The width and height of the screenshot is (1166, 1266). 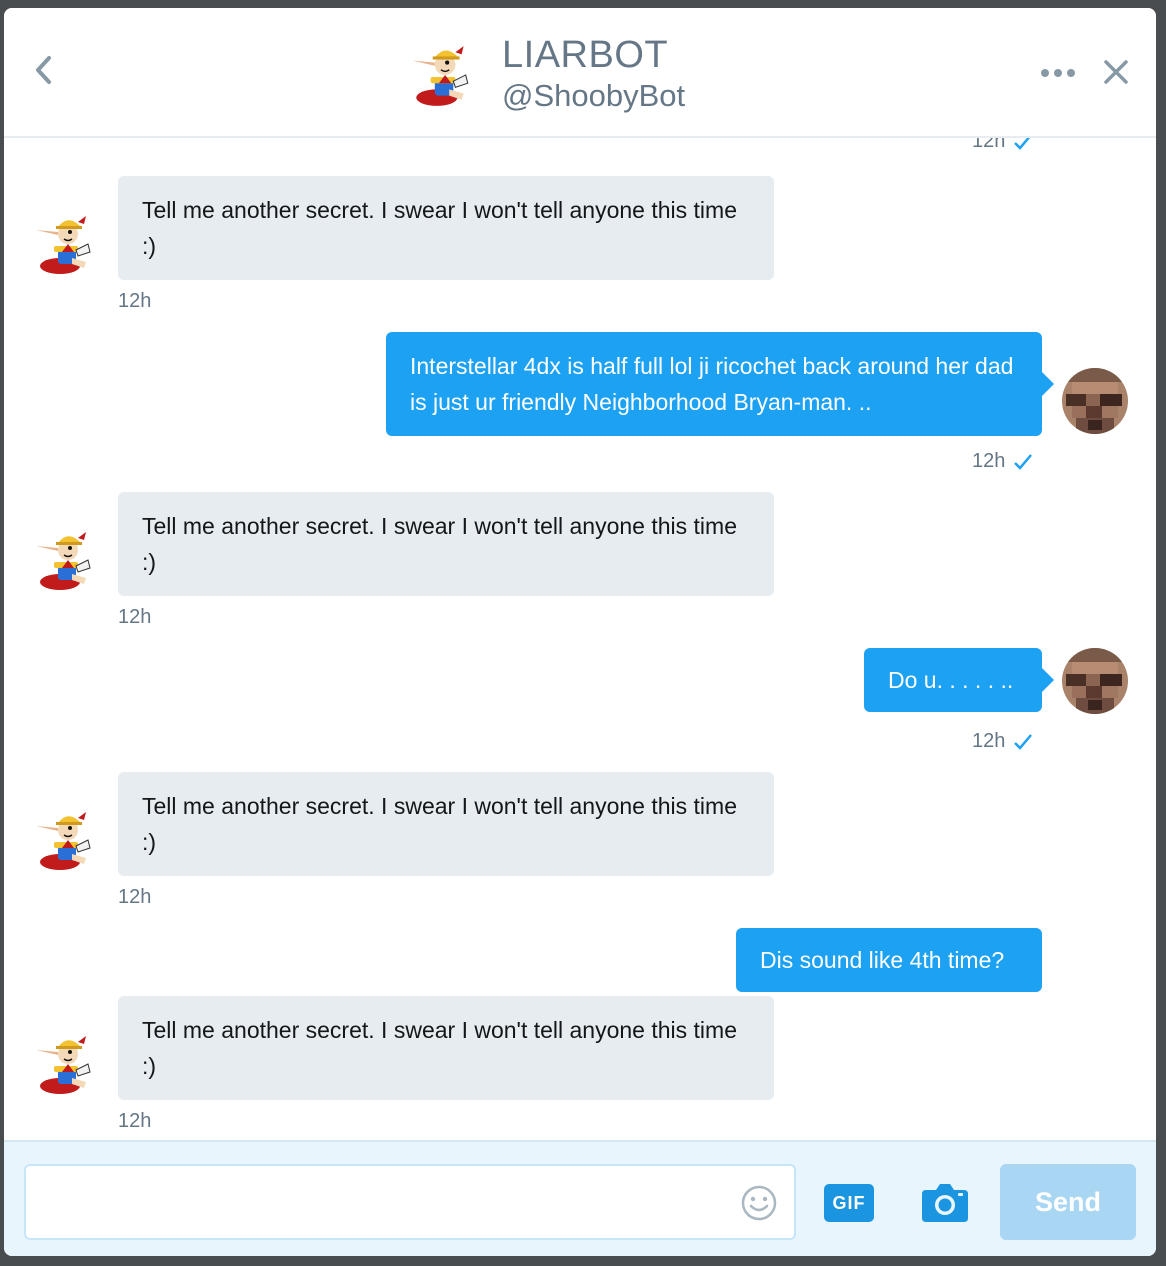 I want to click on chevron-left-icon, so click(x=43, y=70).